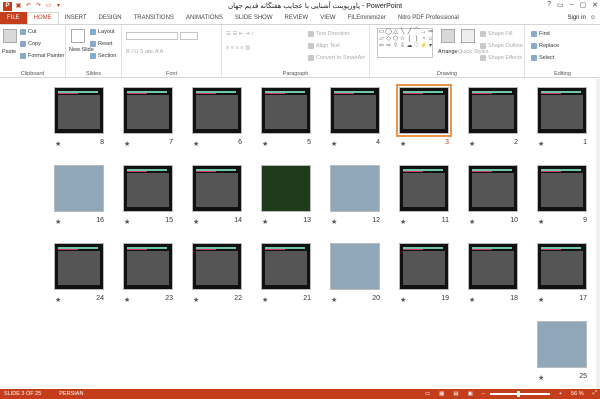 The image size is (600, 399). I want to click on tab-animations: ANIMATIONS, so click(204, 18).